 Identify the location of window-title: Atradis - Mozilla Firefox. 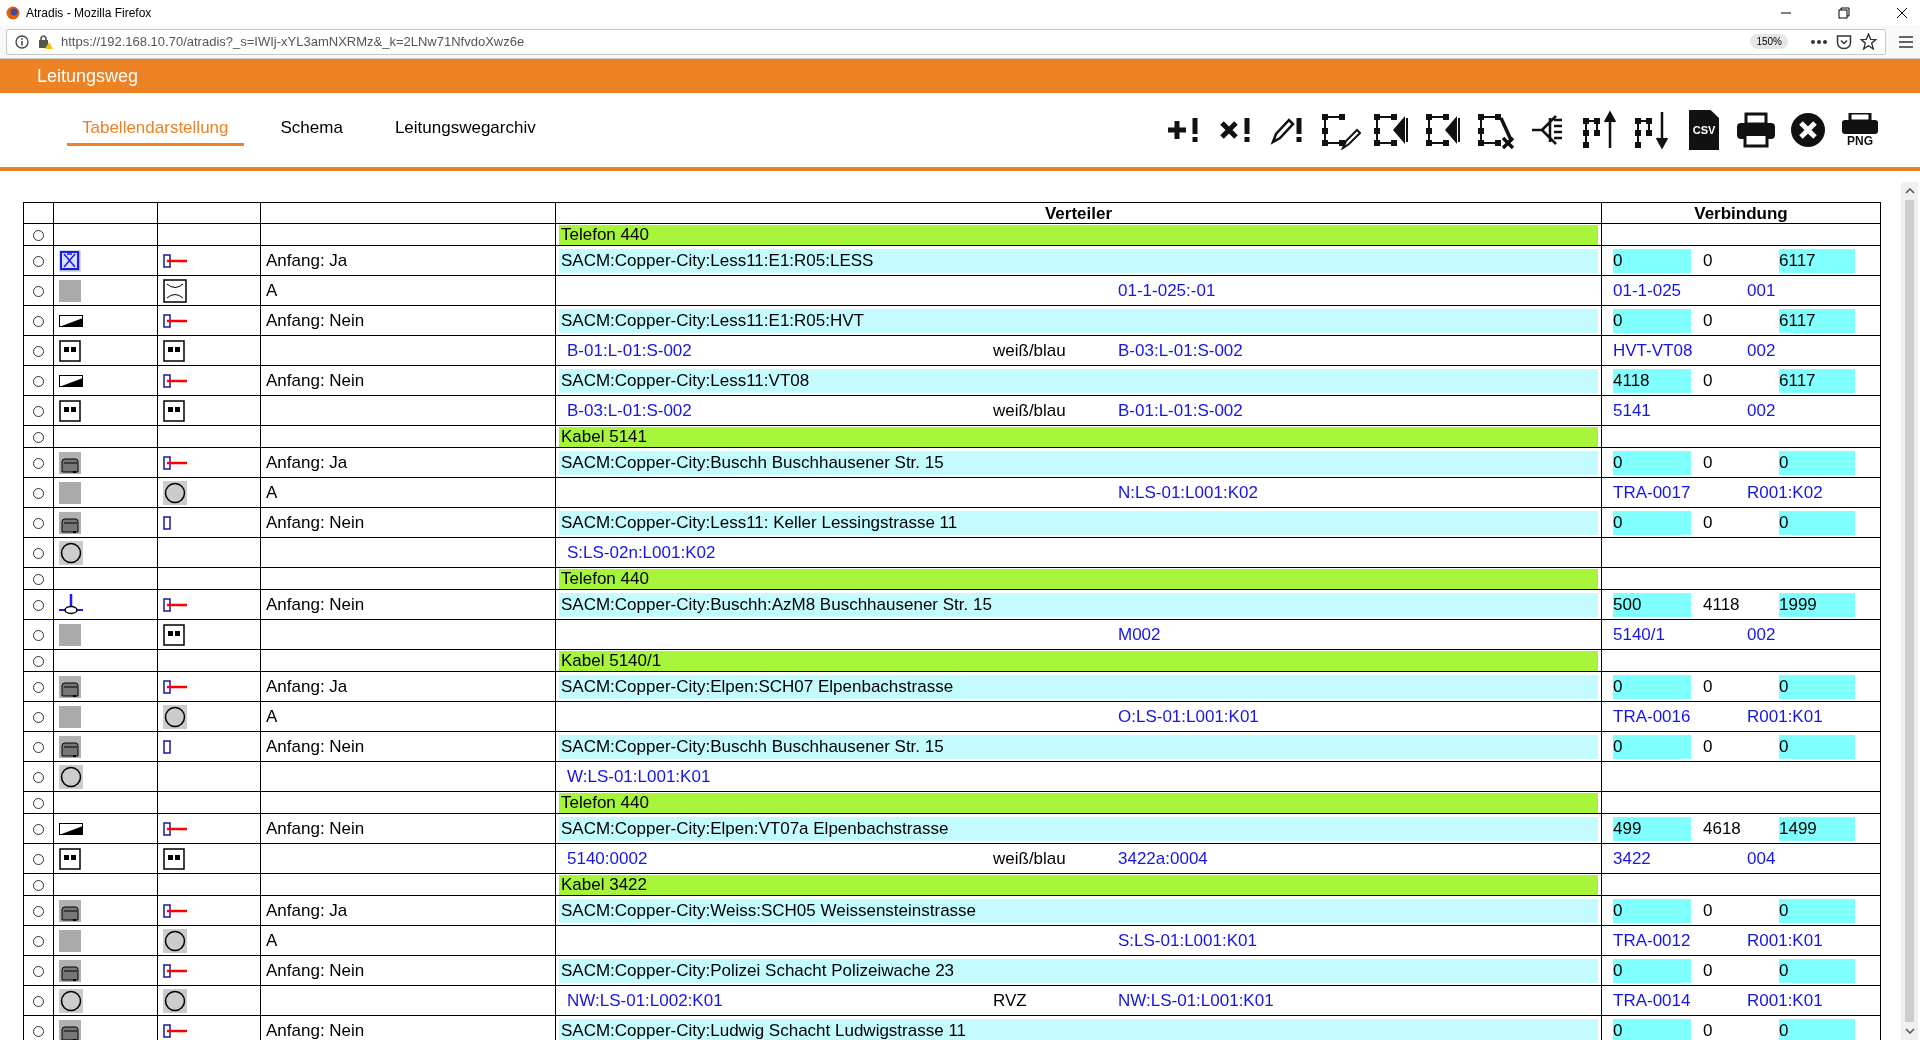
(89, 12).